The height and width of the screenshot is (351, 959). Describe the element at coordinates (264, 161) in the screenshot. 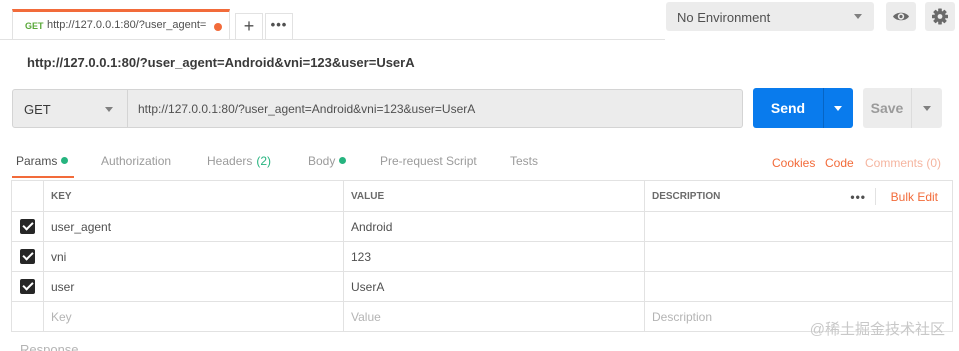

I see `headers-count-badge: (2)` at that location.